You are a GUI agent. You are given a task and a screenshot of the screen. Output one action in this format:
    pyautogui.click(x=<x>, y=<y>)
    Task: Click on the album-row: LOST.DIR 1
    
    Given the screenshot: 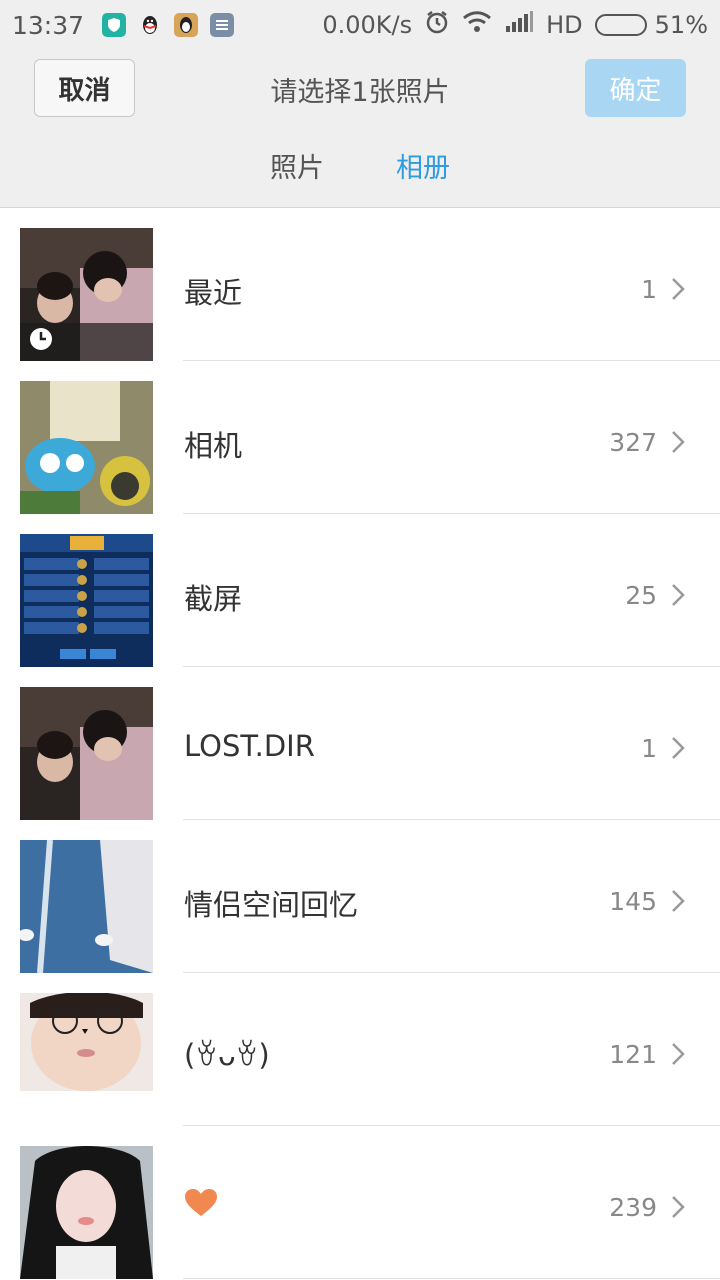 What is the action you would take?
    pyautogui.click(x=360, y=743)
    